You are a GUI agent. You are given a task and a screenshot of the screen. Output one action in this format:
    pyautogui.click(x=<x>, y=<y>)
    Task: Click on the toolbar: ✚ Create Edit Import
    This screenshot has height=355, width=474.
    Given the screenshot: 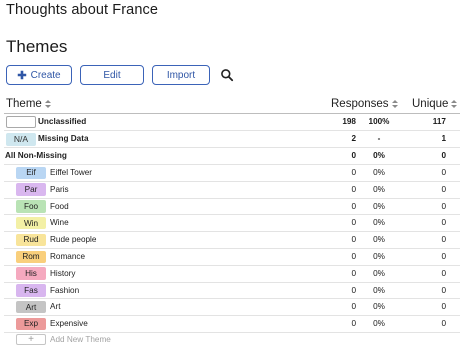 What is the action you would take?
    pyautogui.click(x=120, y=75)
    